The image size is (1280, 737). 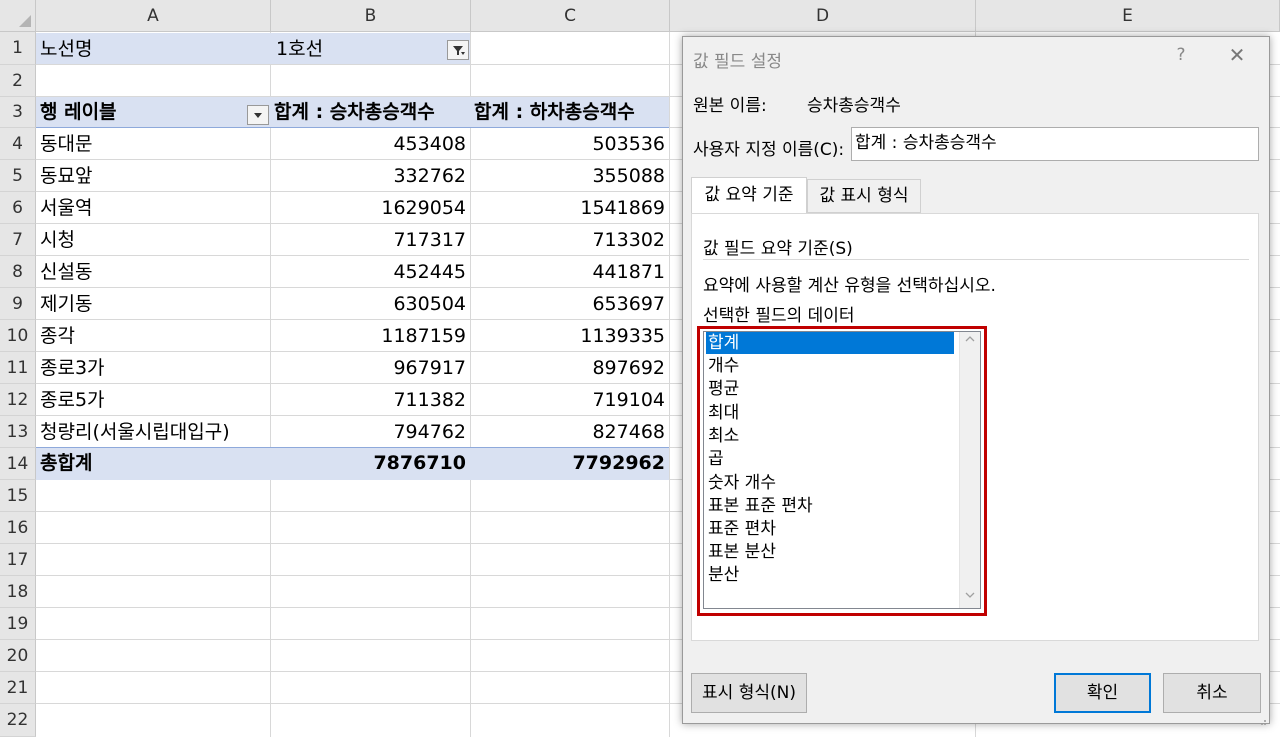 I want to click on list-scrollbar, so click(x=969, y=470).